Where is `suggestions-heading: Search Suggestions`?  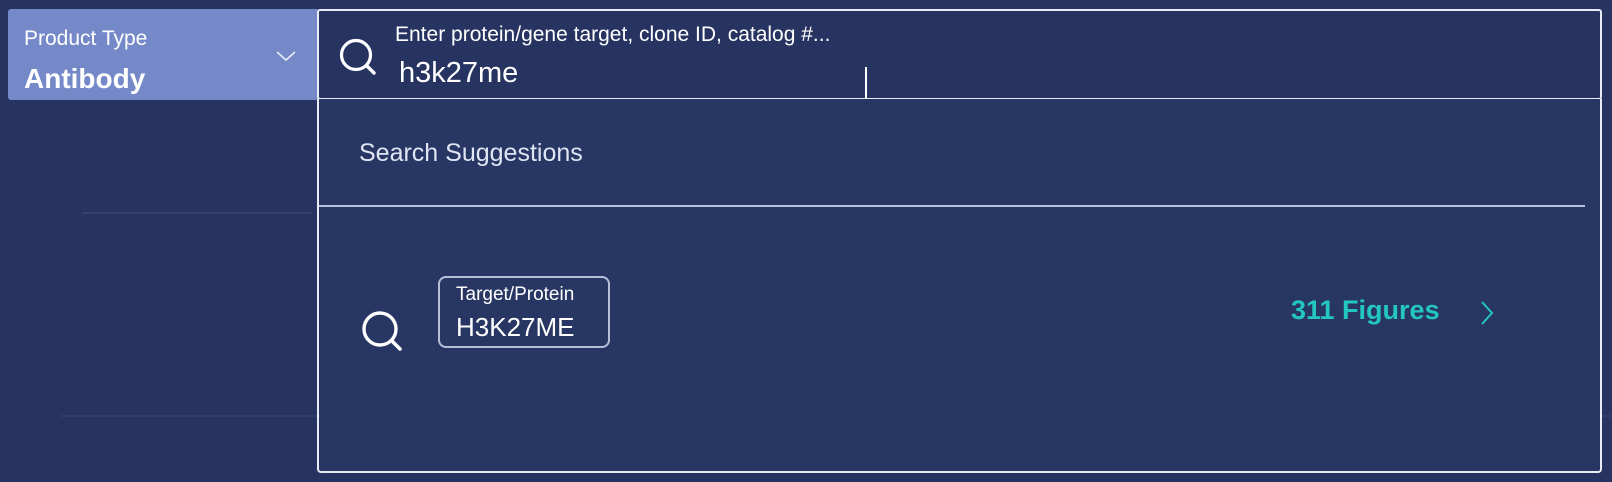 suggestions-heading: Search Suggestions is located at coordinates (471, 153).